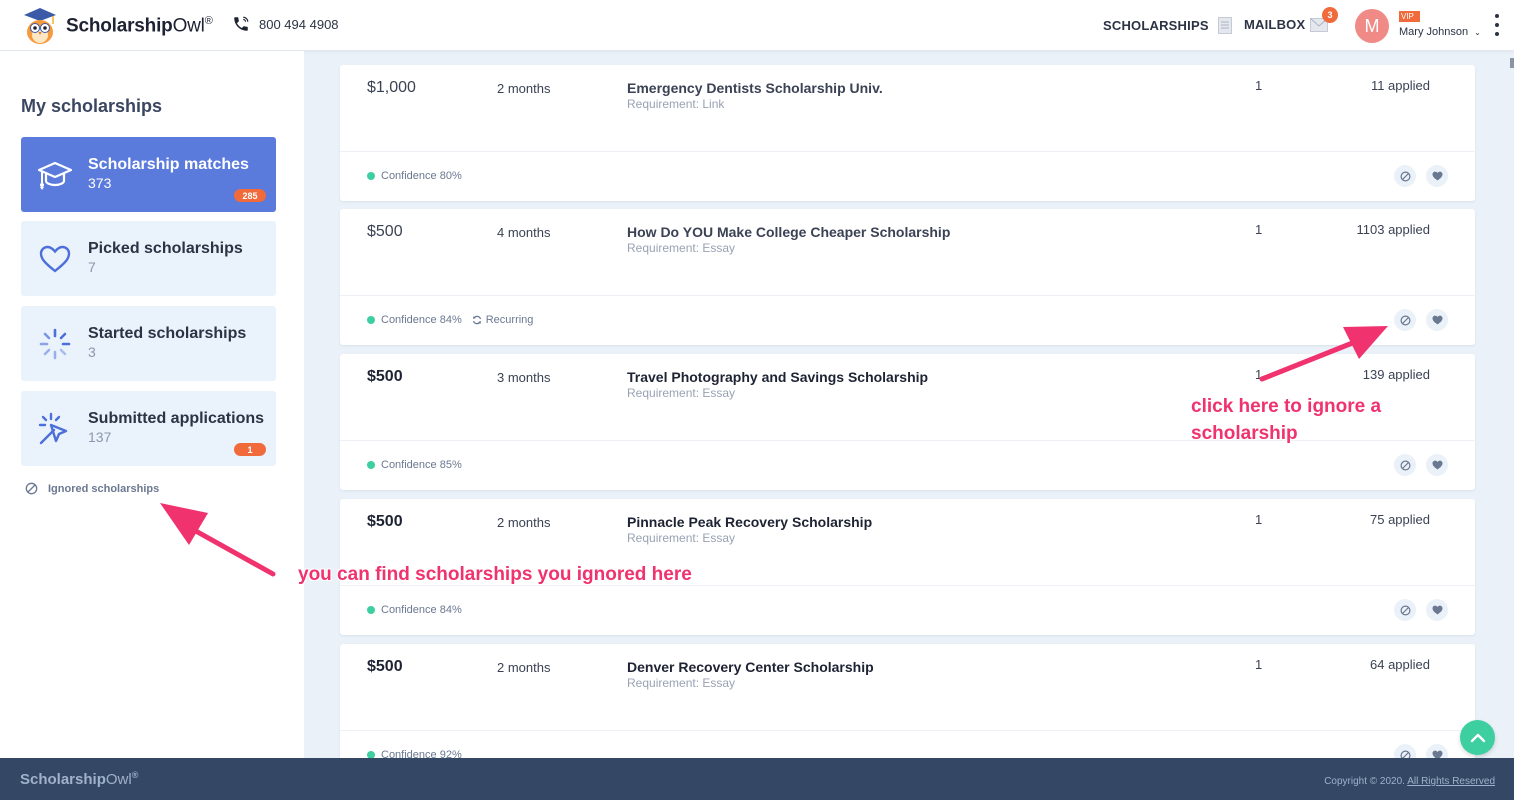 This screenshot has height=800, width=1514. What do you see at coordinates (1440, 32) in the screenshot?
I see `user-menu: Mary Johnson ⌄` at bounding box center [1440, 32].